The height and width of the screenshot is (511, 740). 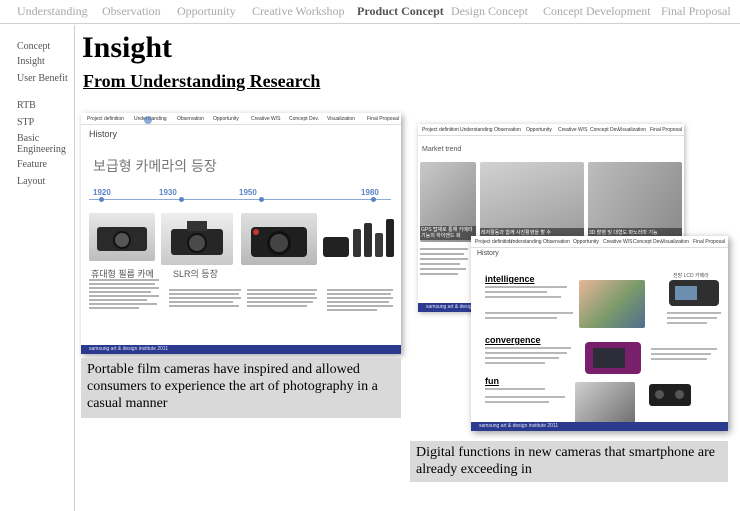 What do you see at coordinates (45, 78) in the screenshot?
I see `sidenav-user-benefit: User Benefit` at bounding box center [45, 78].